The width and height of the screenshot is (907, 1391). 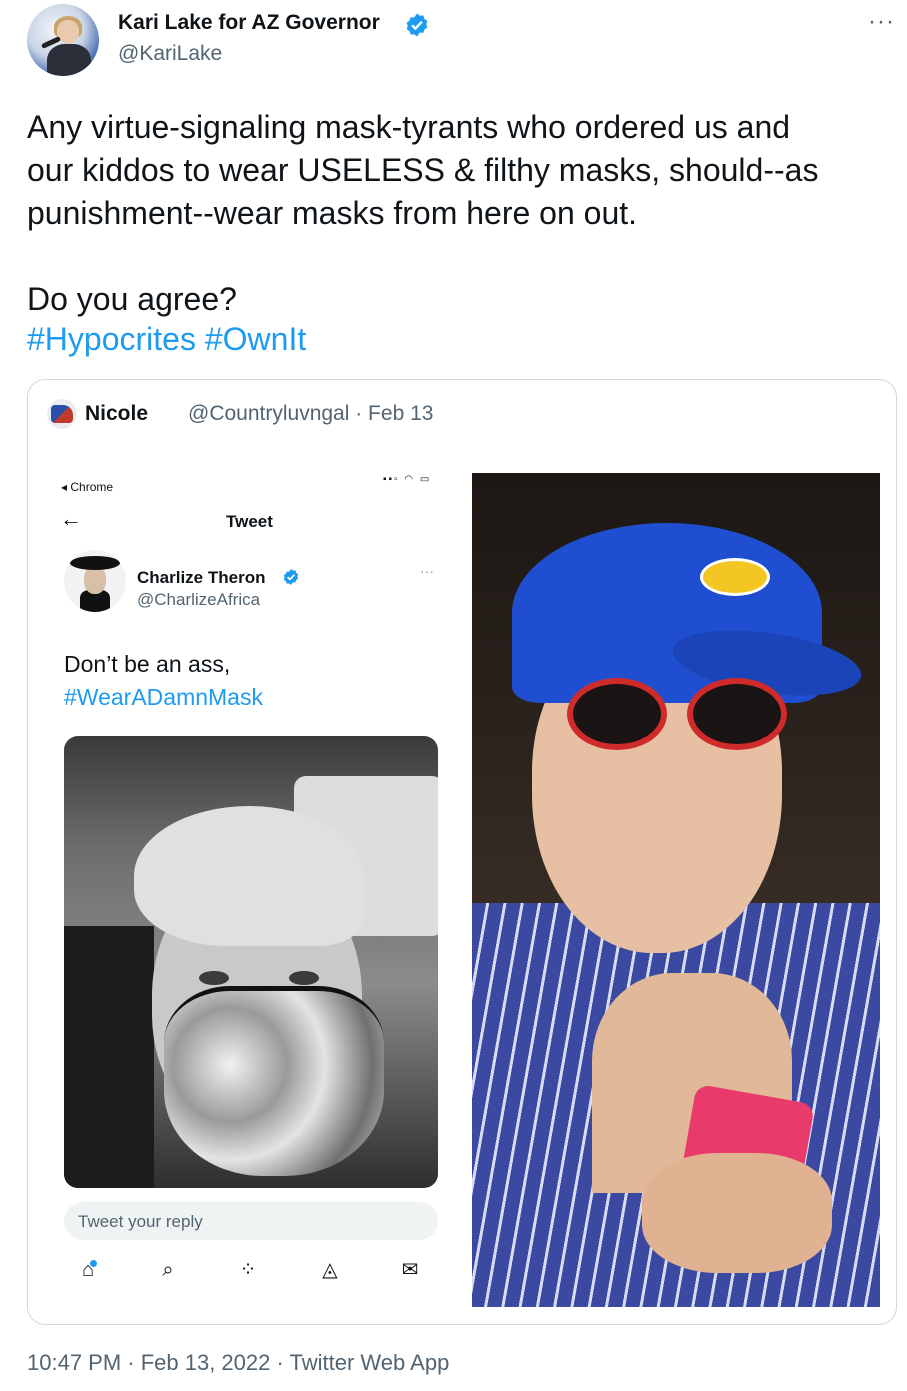 I want to click on messages-envelope-icon: ✉, so click(x=410, y=1270).